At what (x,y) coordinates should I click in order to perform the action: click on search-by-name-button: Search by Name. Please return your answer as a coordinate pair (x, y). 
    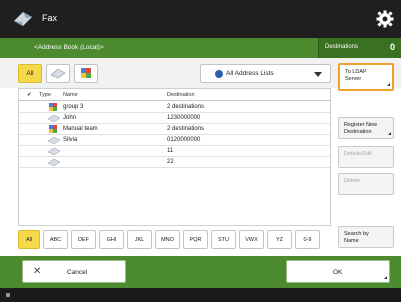
    Looking at the image, I should click on (366, 237).